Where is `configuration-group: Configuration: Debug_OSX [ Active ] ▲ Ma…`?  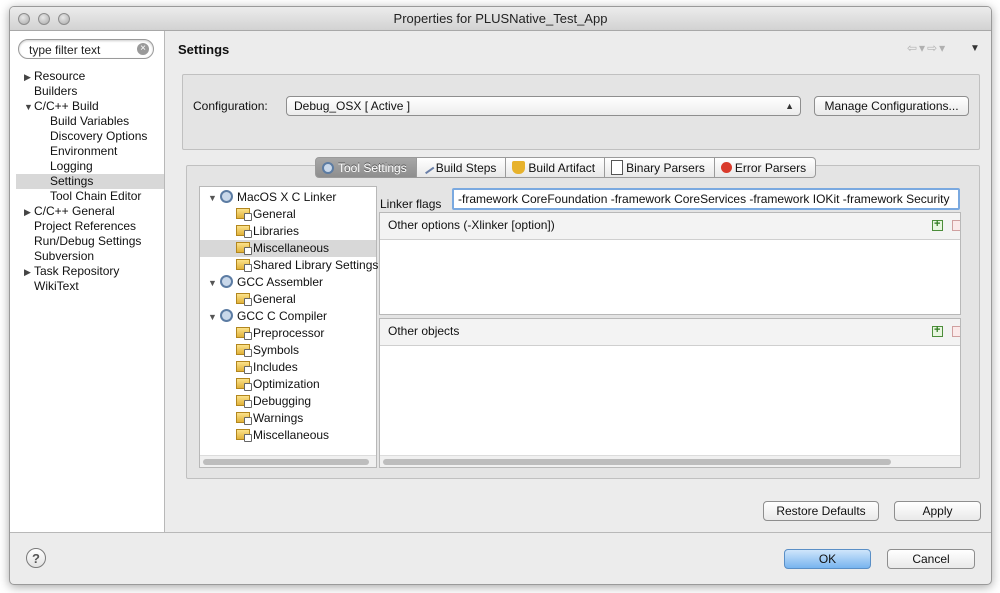
configuration-group: Configuration: Debug_OSX [ Active ] ▲ Ma… is located at coordinates (581, 112).